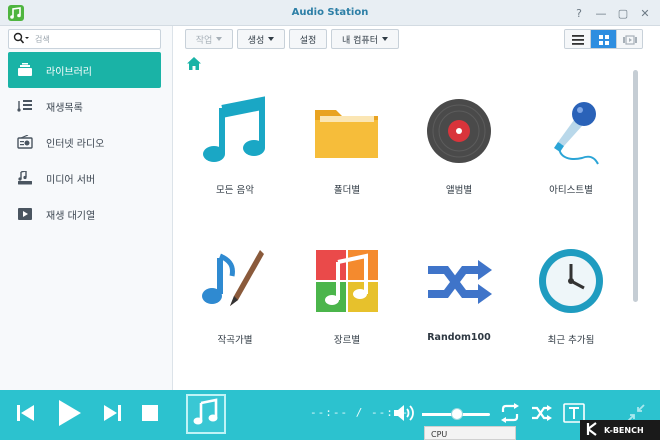 This screenshot has width=660, height=440. I want to click on minimize-button: —, so click(601, 13).